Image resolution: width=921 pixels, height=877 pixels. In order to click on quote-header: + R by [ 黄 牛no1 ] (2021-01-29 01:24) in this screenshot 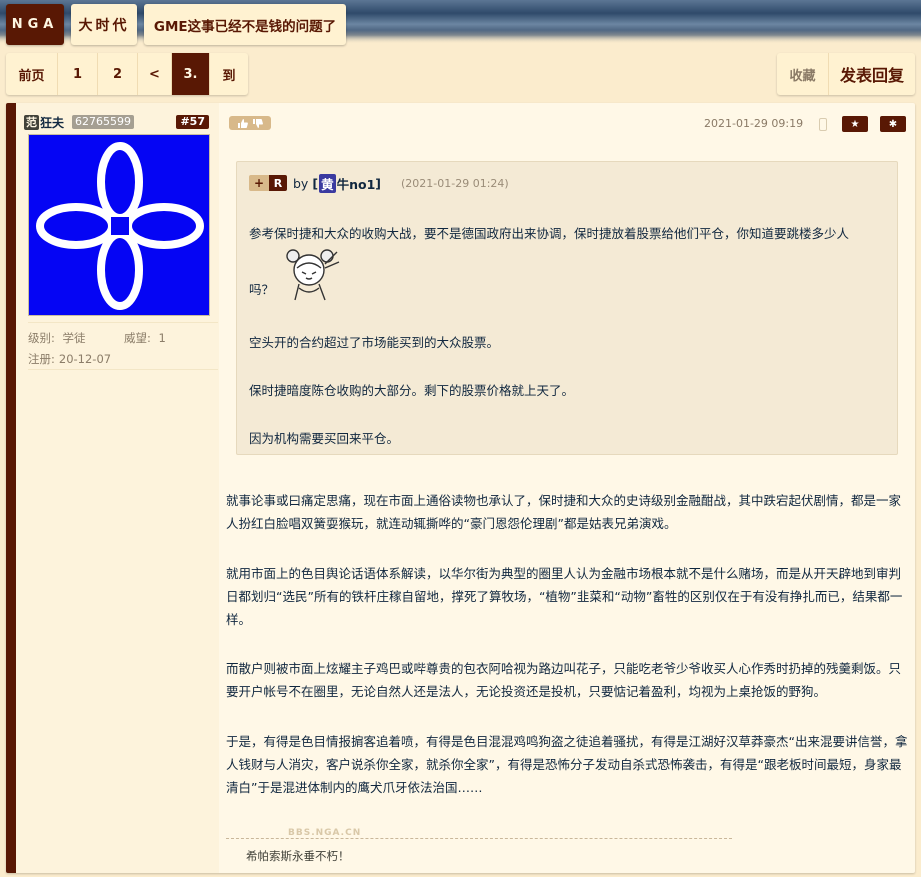, I will do `click(379, 183)`.